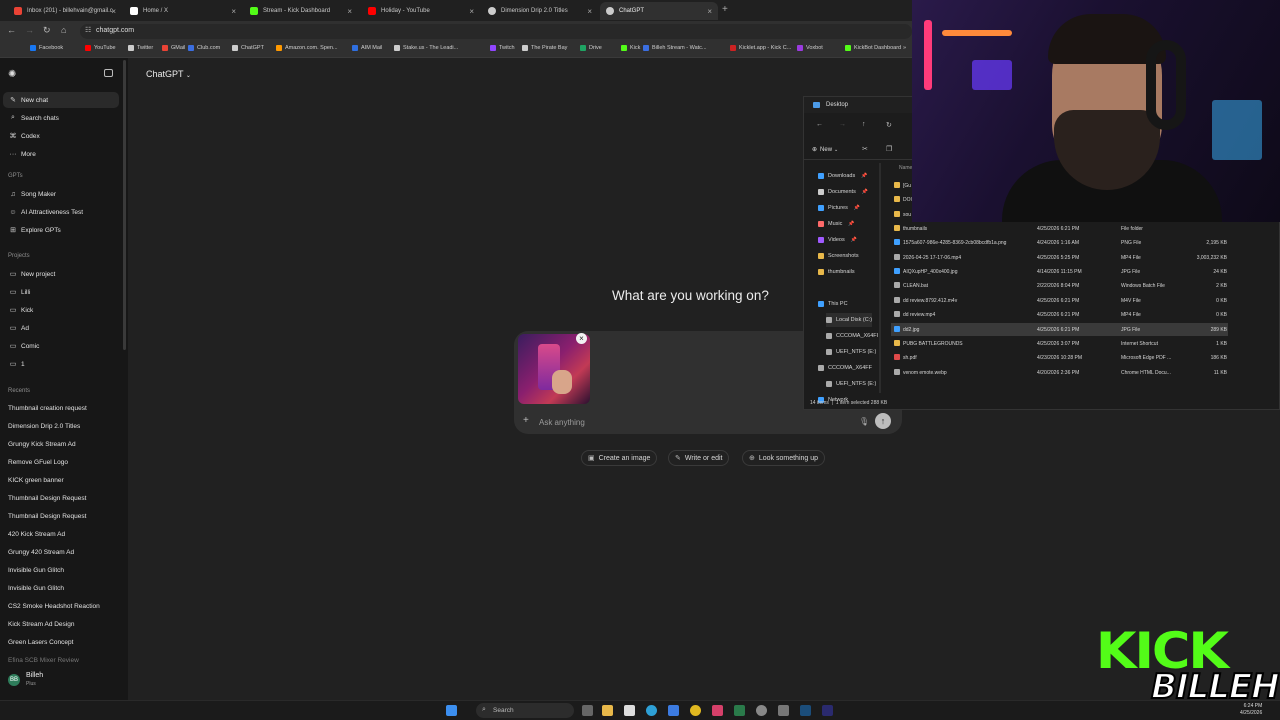 The width and height of the screenshot is (1280, 720). I want to click on bookmark-item: KickBot Dashboard, so click(873, 48).